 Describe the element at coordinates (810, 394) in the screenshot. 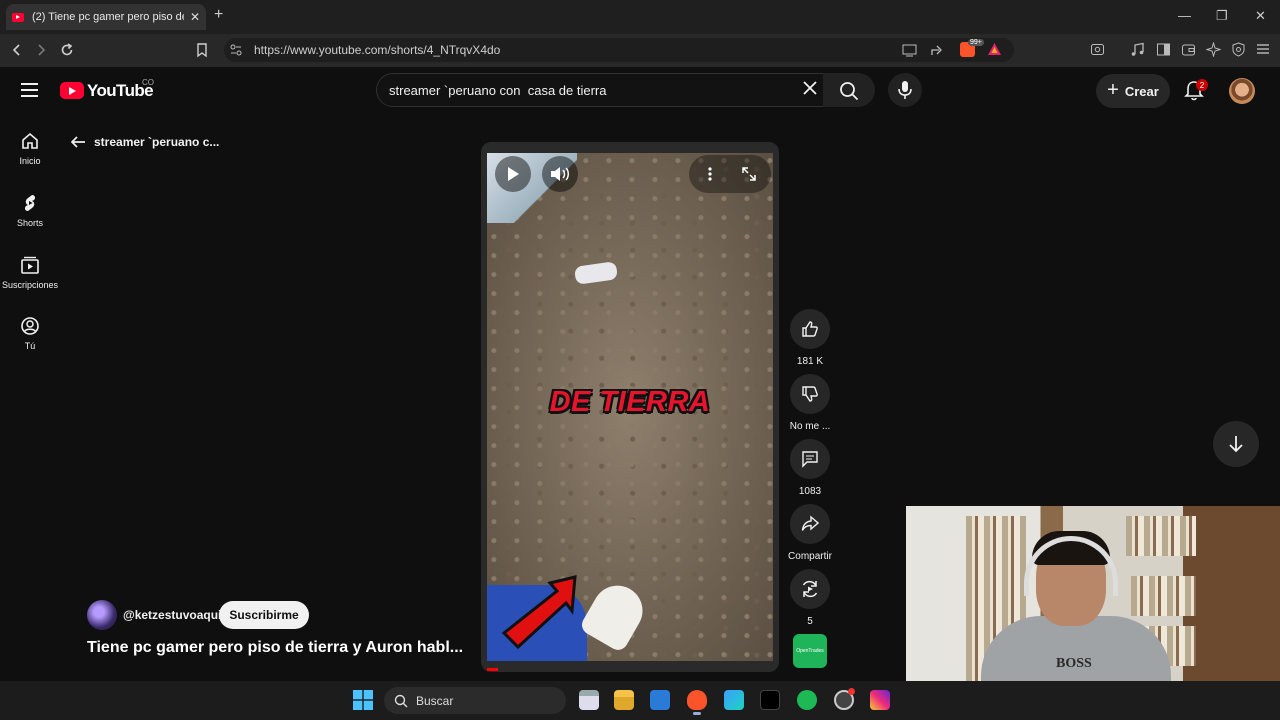

I see `thumbs-down-icon` at that location.